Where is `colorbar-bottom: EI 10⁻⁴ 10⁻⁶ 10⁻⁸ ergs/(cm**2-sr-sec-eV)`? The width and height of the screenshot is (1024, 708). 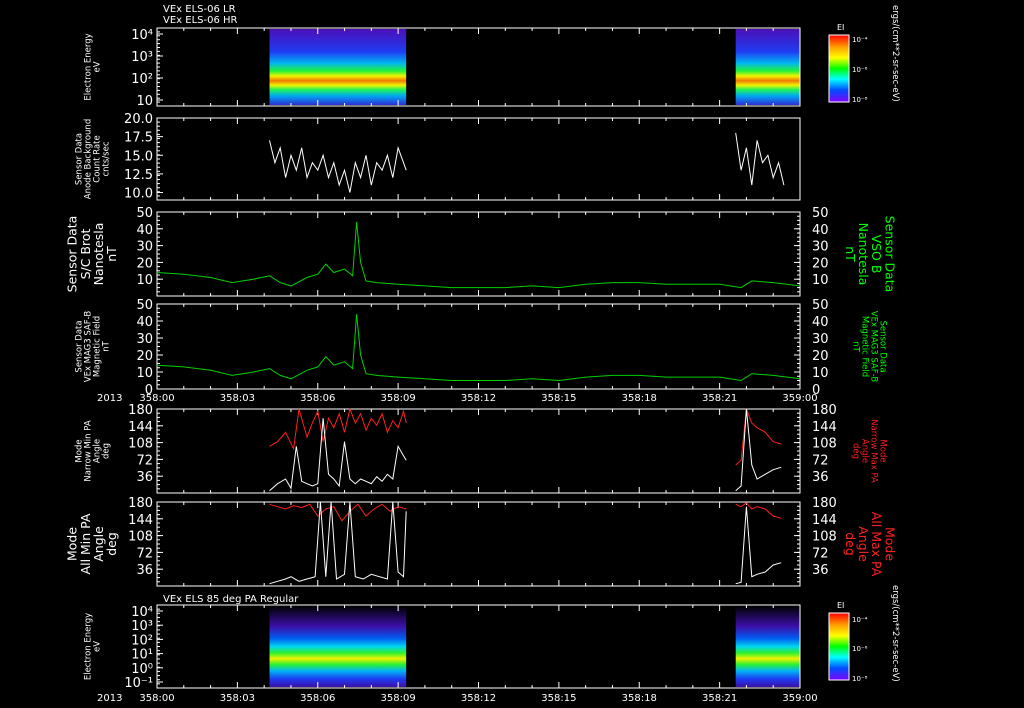 colorbar-bottom: EI 10⁻⁴ 10⁻⁶ 10⁻⁸ ergs/(cm**2-sr-sec-eV) is located at coordinates (864, 634).